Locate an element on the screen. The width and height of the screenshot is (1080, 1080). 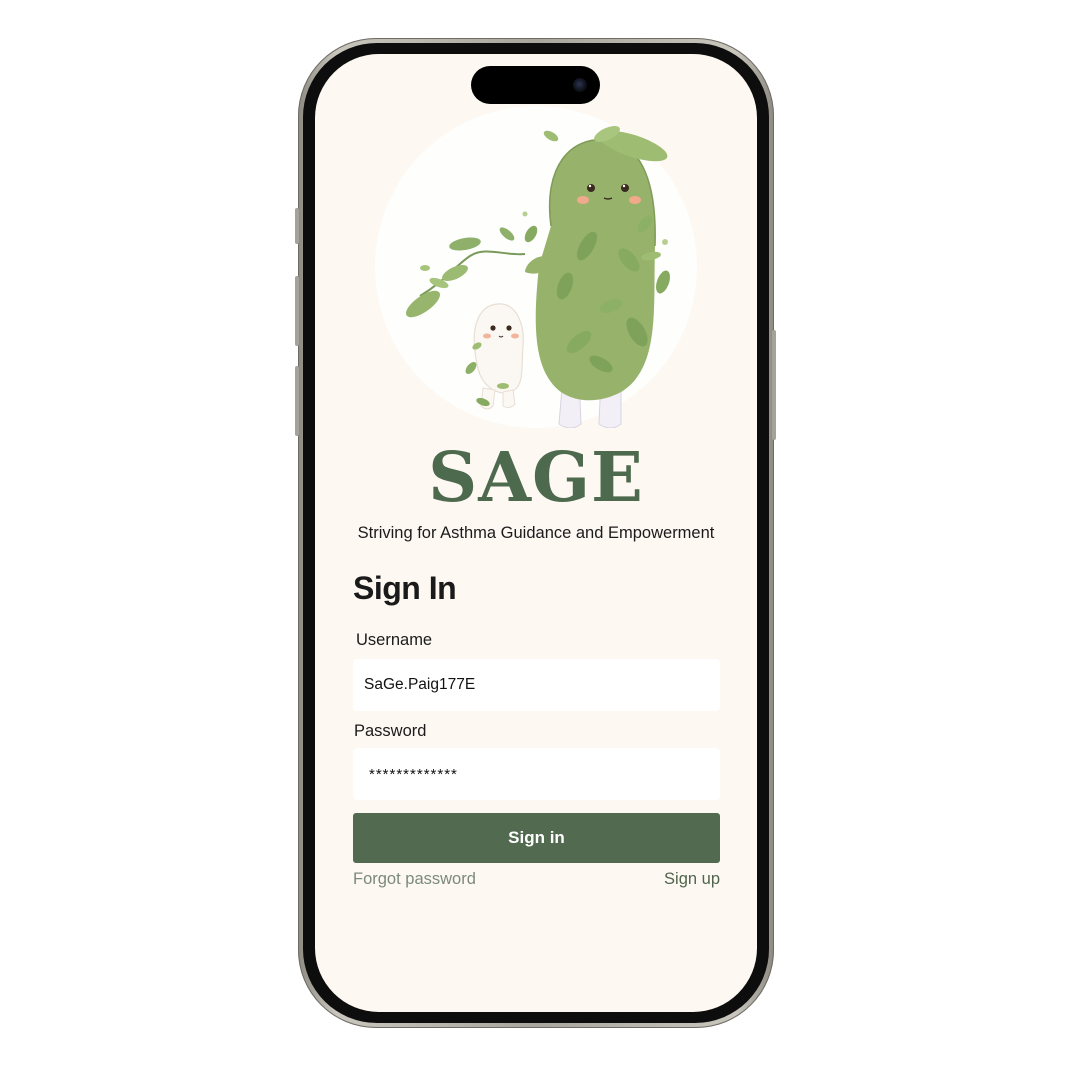
front-camera-icon is located at coordinates (580, 85).